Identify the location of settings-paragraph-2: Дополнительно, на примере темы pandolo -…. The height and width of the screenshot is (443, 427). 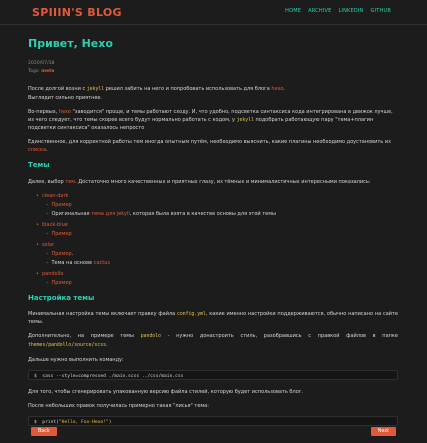
(213, 341).